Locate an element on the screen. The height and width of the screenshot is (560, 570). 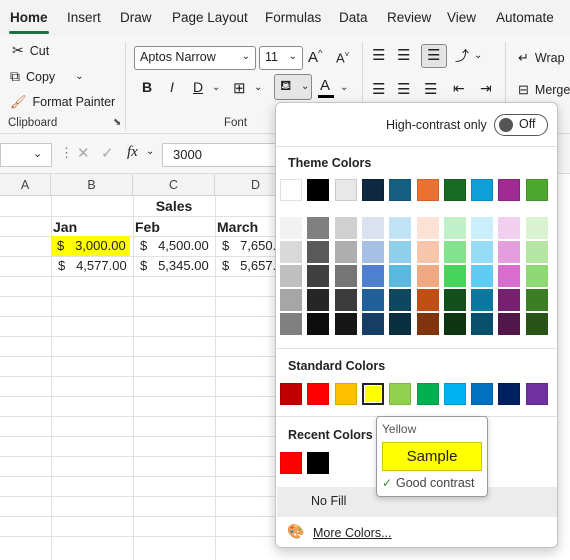
cell-d3: $ 7,650. is located at coordinates (245, 246).